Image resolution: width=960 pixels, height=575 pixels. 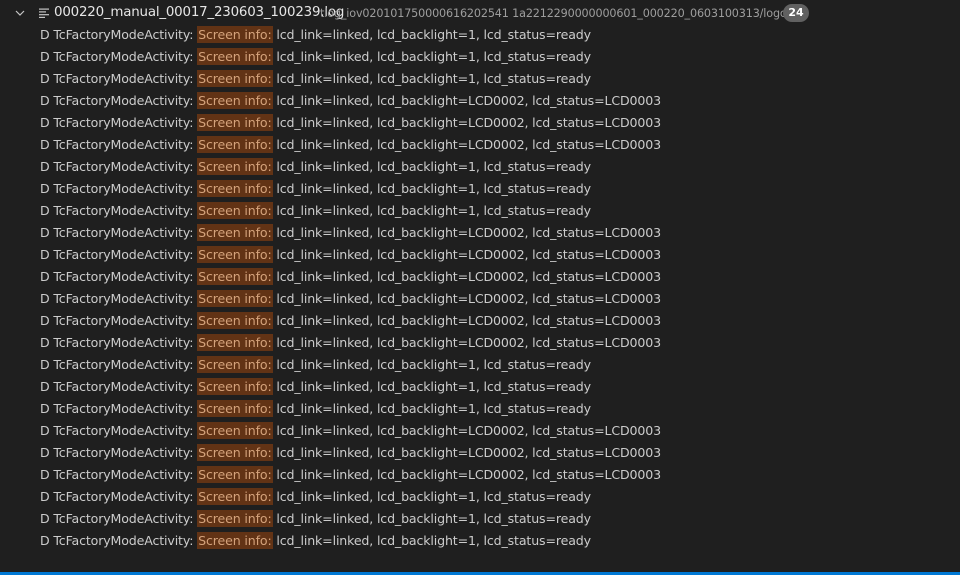 I want to click on result-file-name: 000220_manual_00017_230603_100239.log, so click(x=199, y=13).